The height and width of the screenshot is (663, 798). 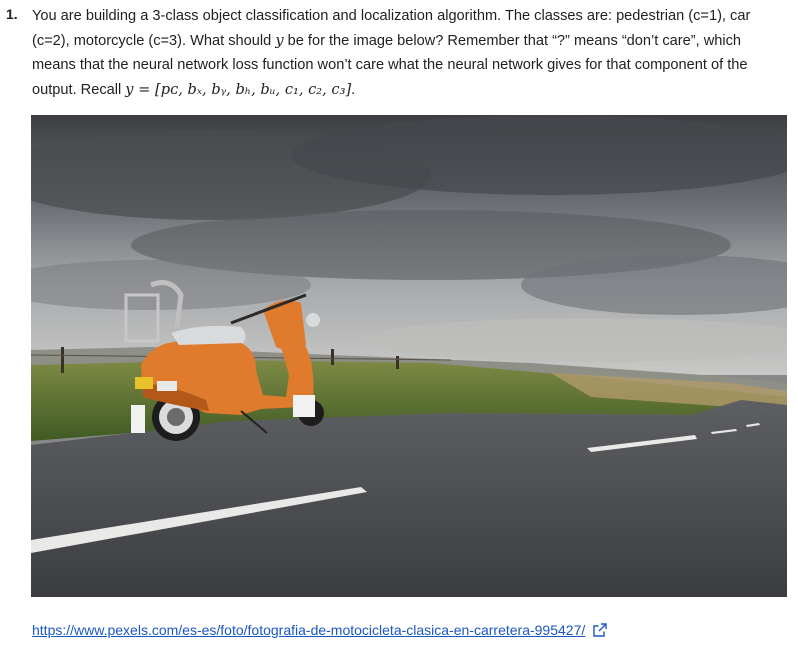 I want to click on y-variable: y, so click(x=279, y=40).